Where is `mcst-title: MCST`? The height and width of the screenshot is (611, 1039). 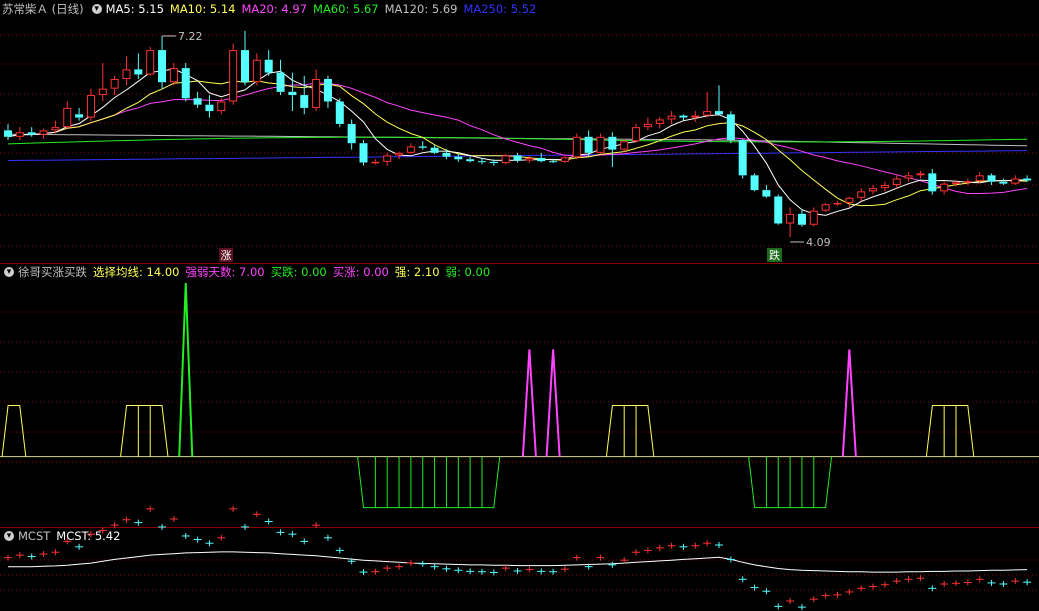
mcst-title: MCST is located at coordinates (34, 536).